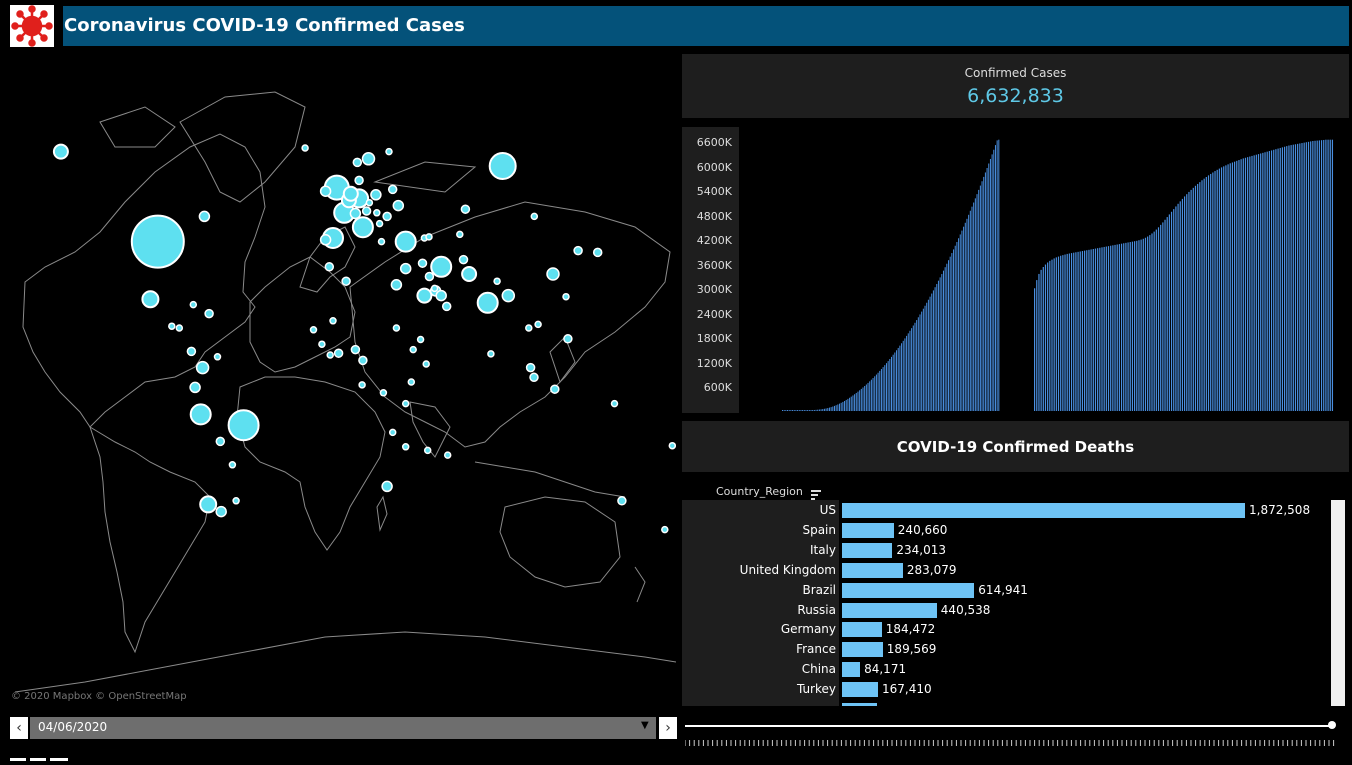  I want to click on map-bubble-greece, so click(381, 241).